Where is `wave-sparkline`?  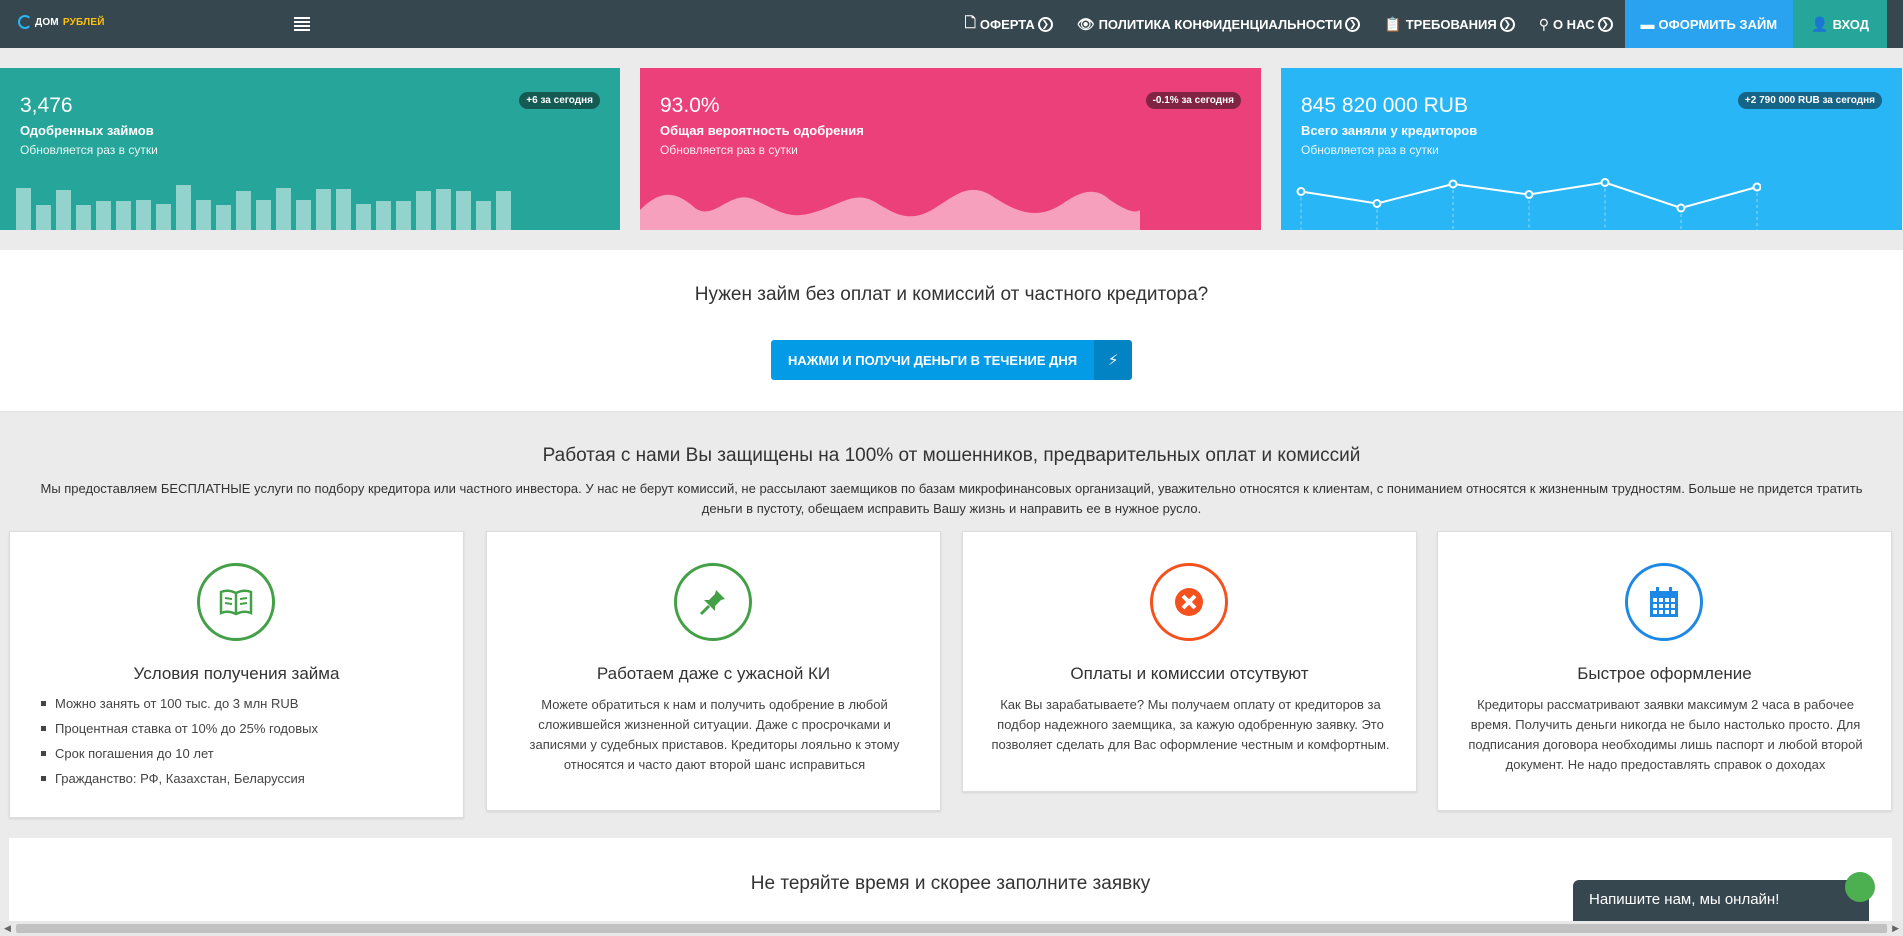
wave-sparkline is located at coordinates (890, 209).